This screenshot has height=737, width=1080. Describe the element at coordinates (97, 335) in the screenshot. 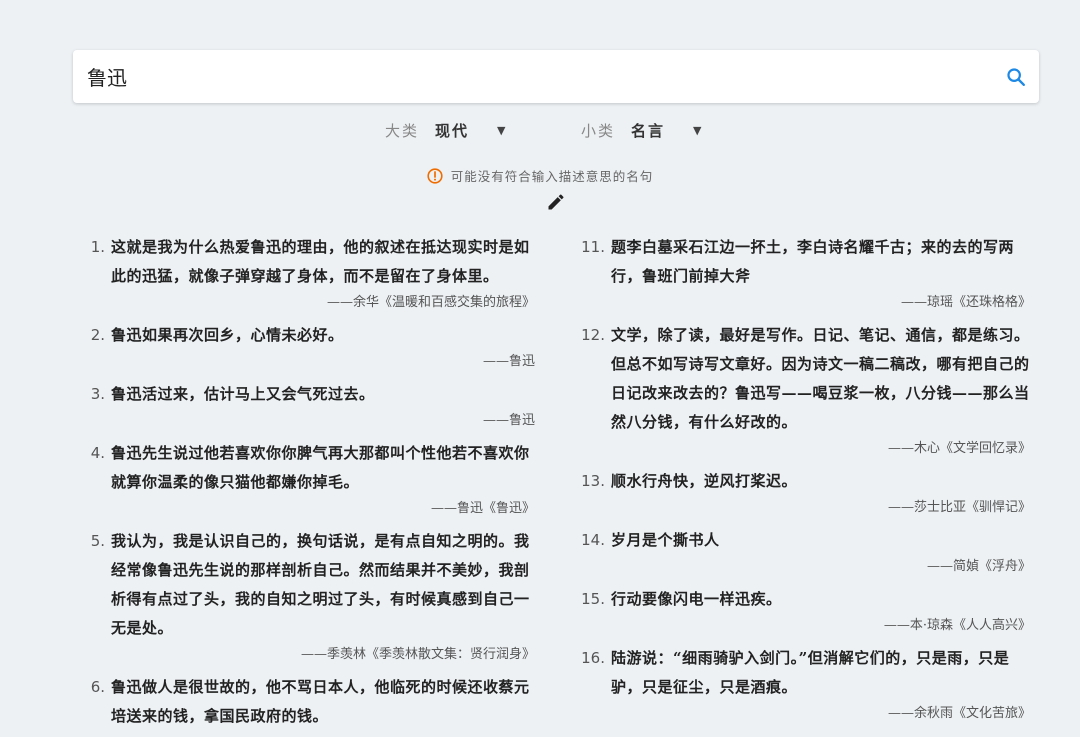

I see `quote-number: 2.` at that location.